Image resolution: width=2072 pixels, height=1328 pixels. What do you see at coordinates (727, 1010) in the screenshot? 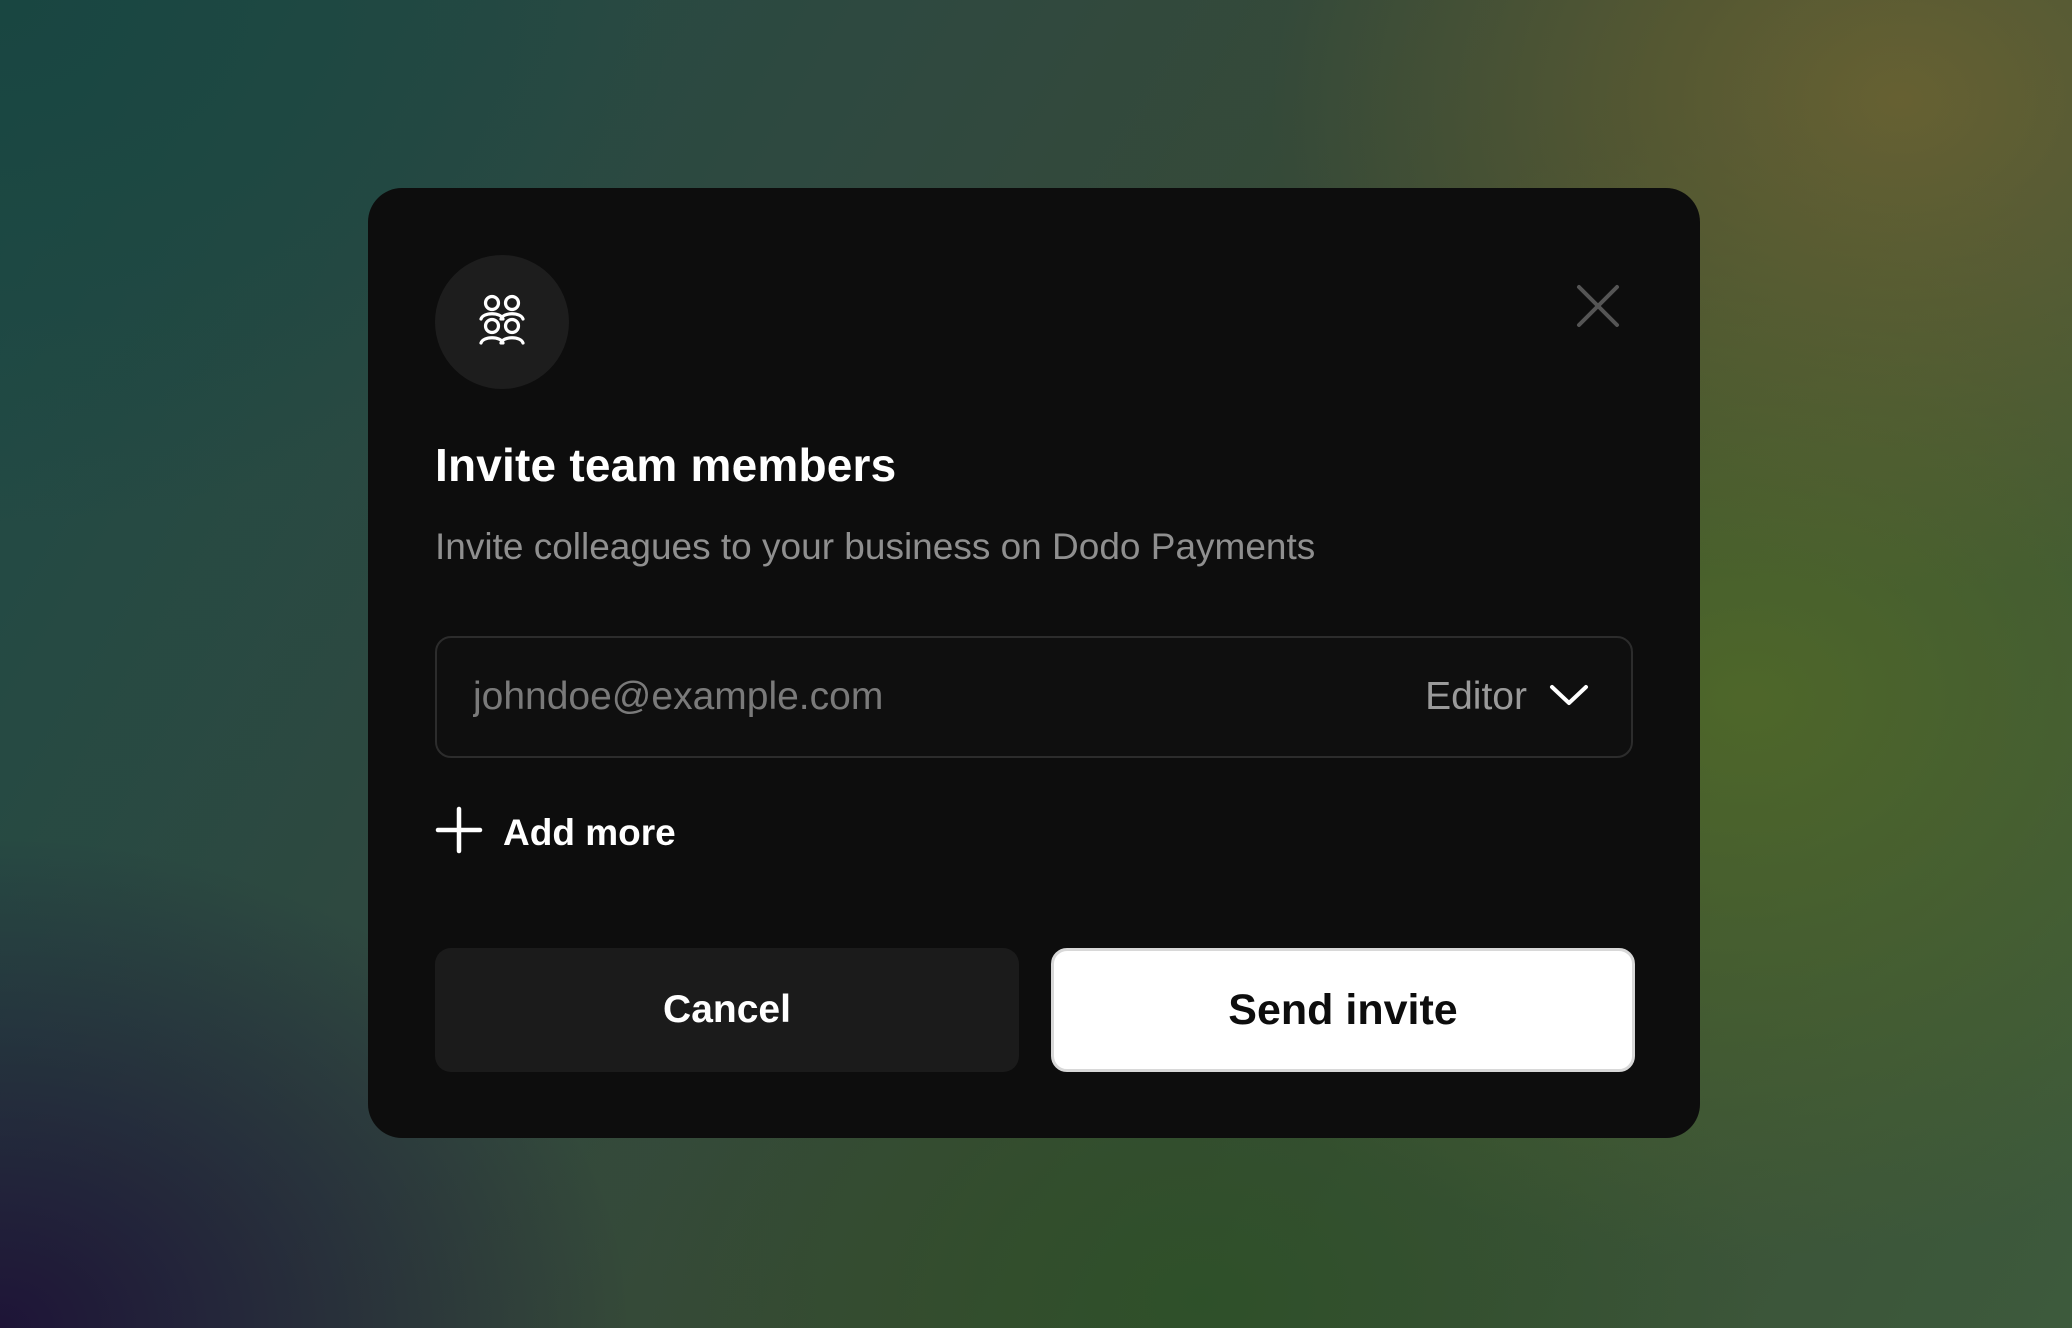
I see `cancel-button: Cancel` at bounding box center [727, 1010].